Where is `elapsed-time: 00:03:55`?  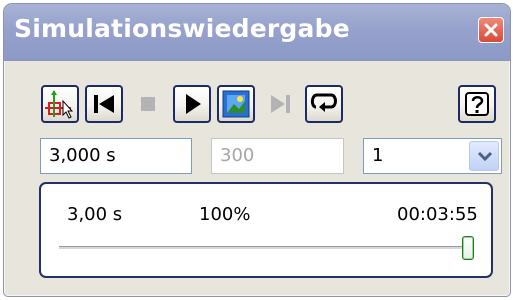
elapsed-time: 00:03:55 is located at coordinates (437, 214).